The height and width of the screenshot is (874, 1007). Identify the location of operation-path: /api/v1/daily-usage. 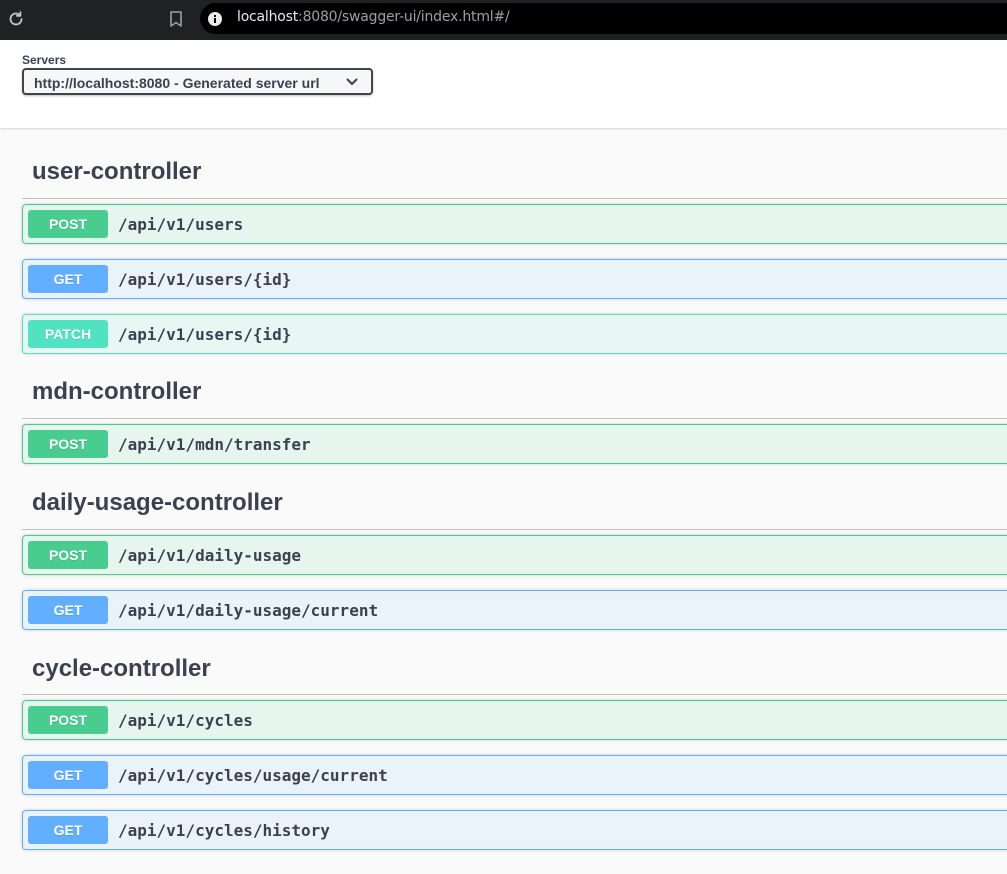
(210, 555).